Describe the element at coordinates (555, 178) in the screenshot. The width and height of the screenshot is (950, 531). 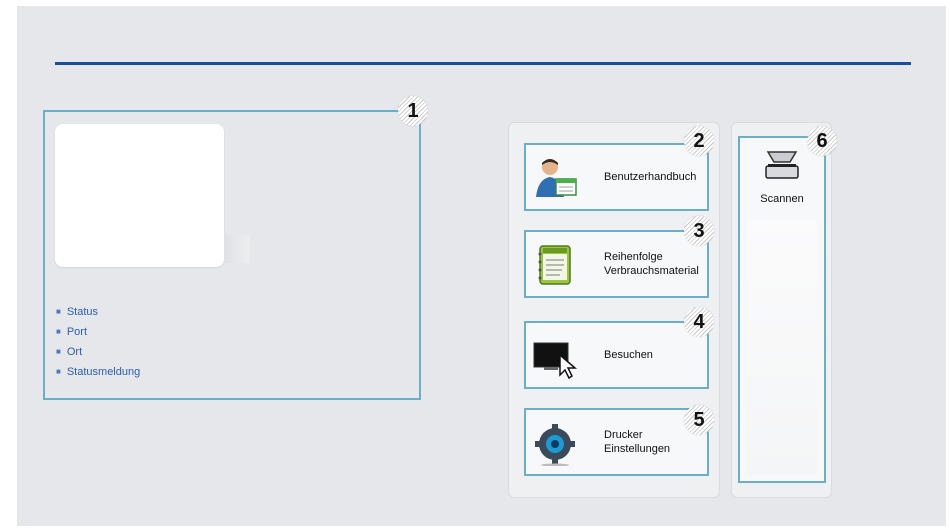
I see `user-manual-icon` at that location.